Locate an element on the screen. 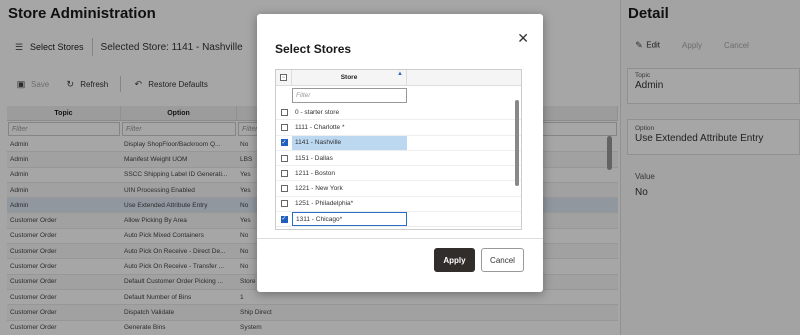 The height and width of the screenshot is (335, 800). store-name: 1221 - New York is located at coordinates (319, 189).